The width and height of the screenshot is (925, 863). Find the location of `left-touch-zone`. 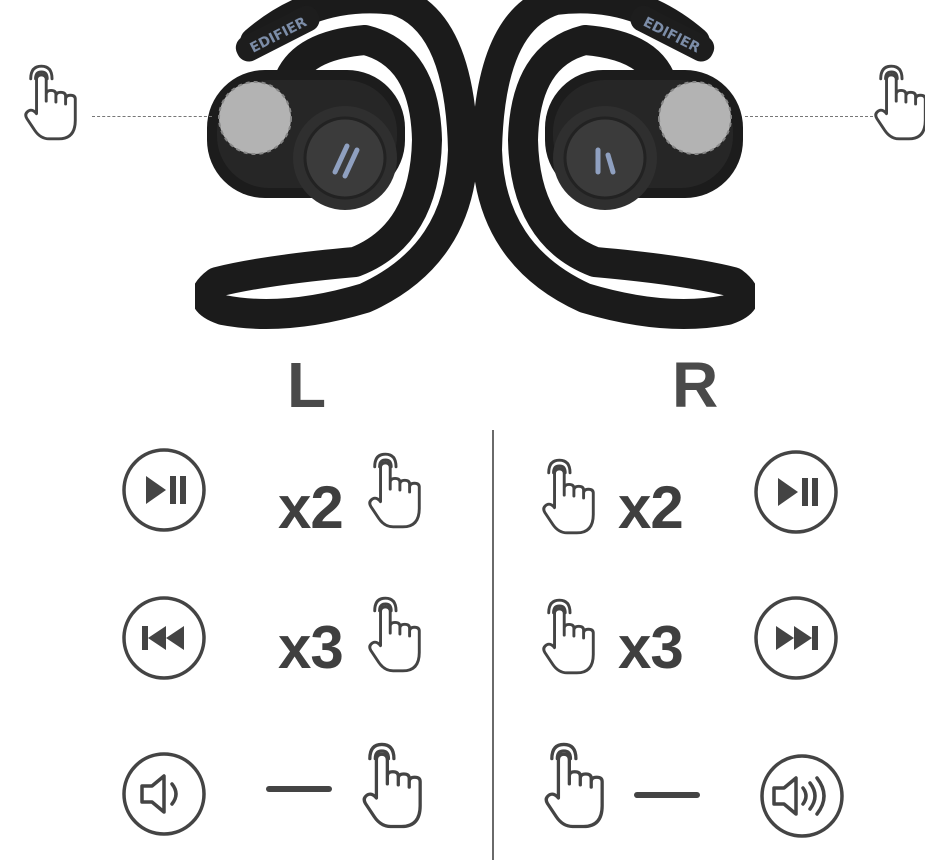

left-touch-zone is located at coordinates (255, 118).